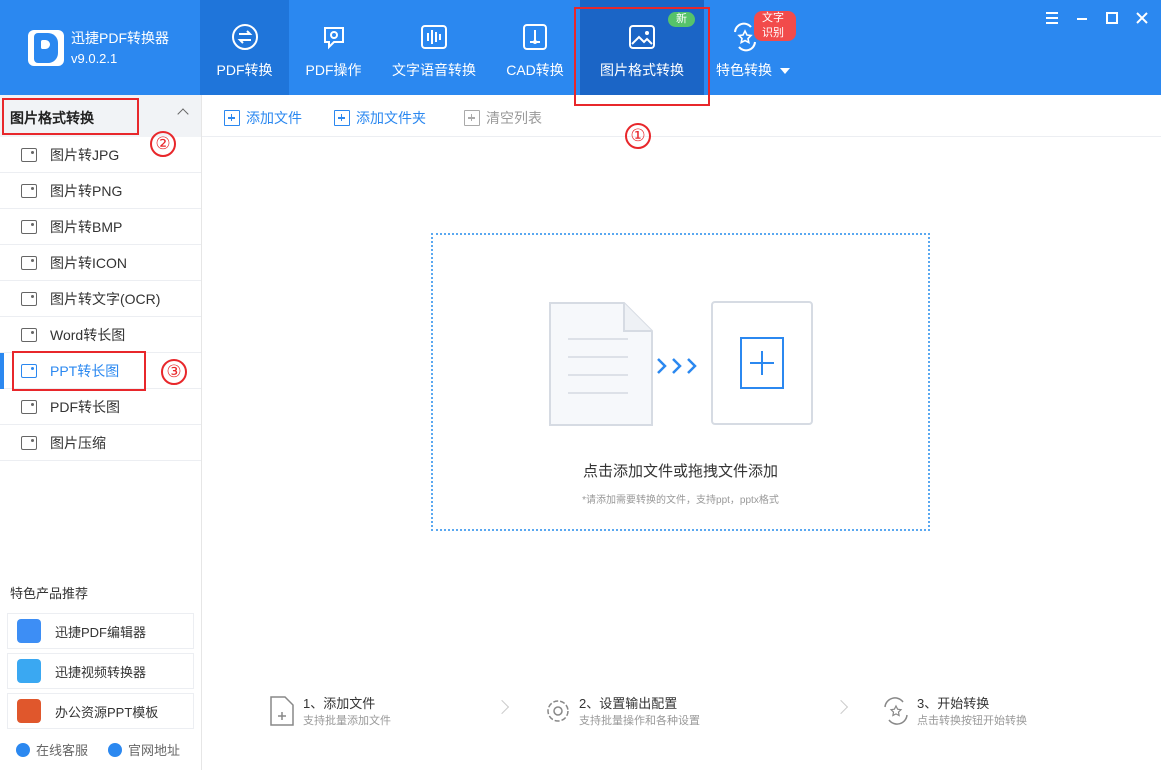  Describe the element at coordinates (1112, 18) in the screenshot. I see `maximize-icon` at that location.